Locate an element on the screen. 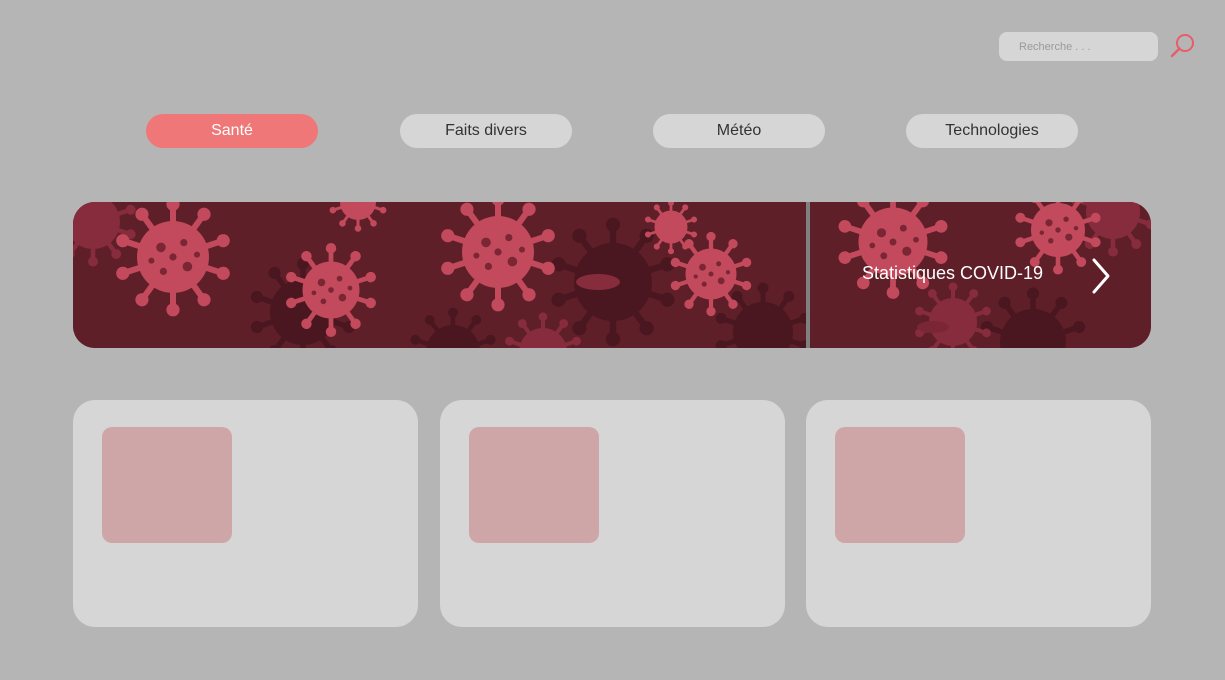 The height and width of the screenshot is (680, 1225). tab-technologies: Technologies is located at coordinates (992, 131).